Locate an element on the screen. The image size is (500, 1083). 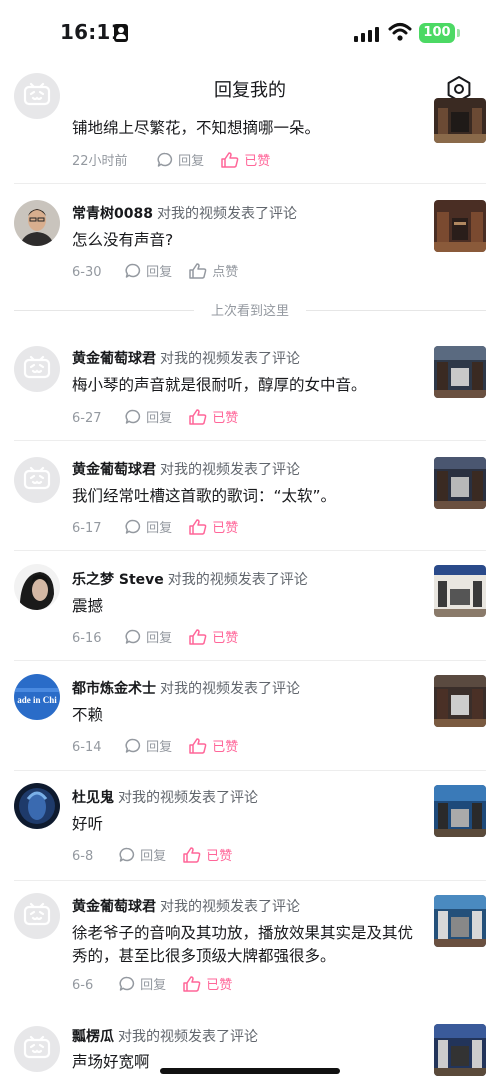
comment-meta: 6-14 回复 已赞 is located at coordinates (155, 746).